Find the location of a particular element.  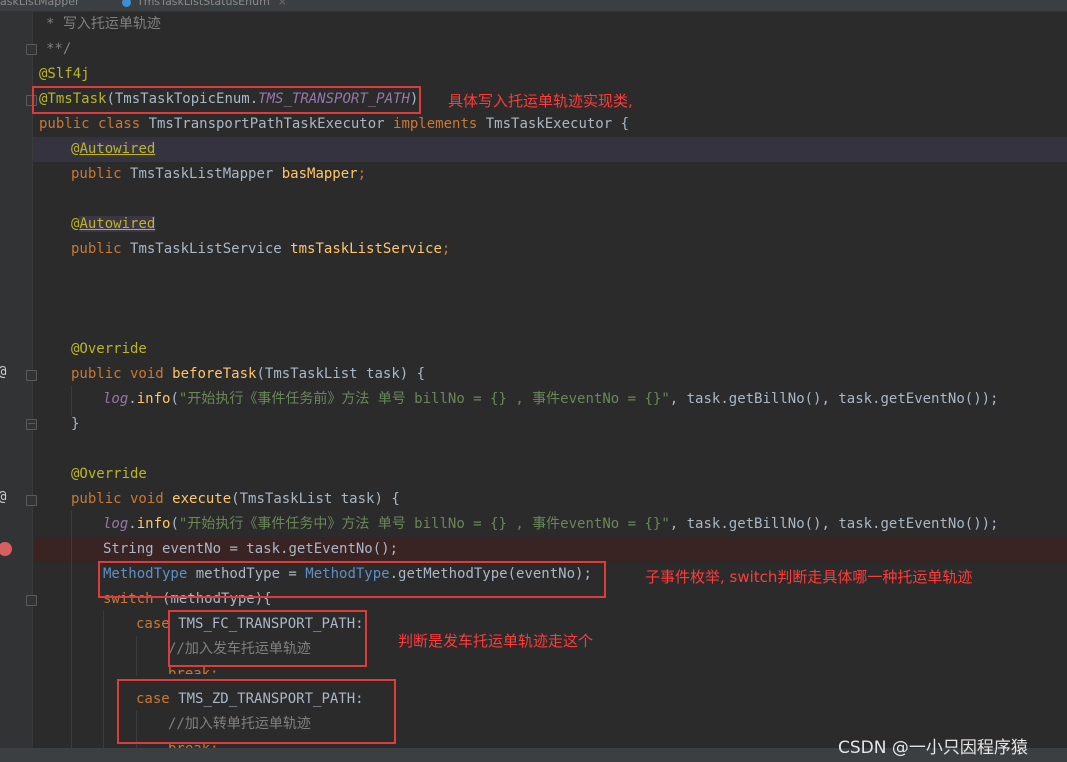

annotation-box-zd-case is located at coordinates (256, 711).